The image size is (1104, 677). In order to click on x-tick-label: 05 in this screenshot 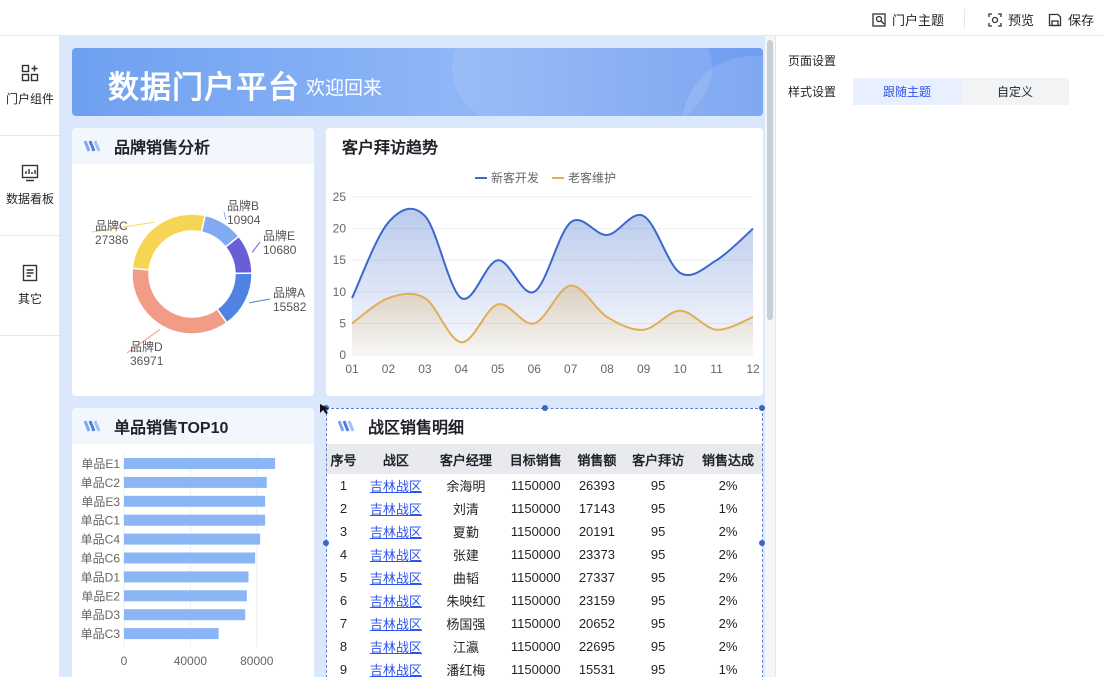, I will do `click(498, 369)`.